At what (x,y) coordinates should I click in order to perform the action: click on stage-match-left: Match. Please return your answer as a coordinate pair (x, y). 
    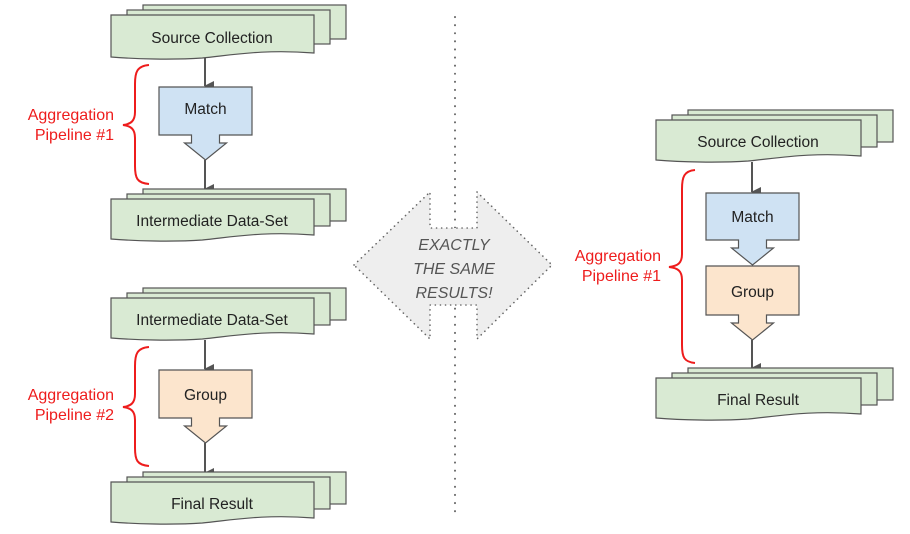
    Looking at the image, I should click on (205, 123).